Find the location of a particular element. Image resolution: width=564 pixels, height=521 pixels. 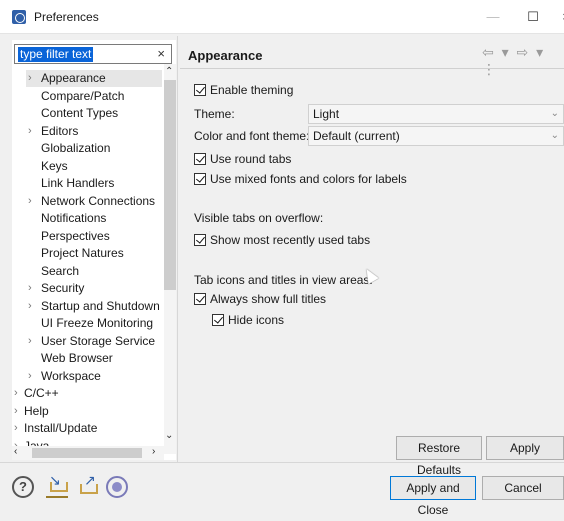

tree-item-label: Notifications is located at coordinates (74, 218).